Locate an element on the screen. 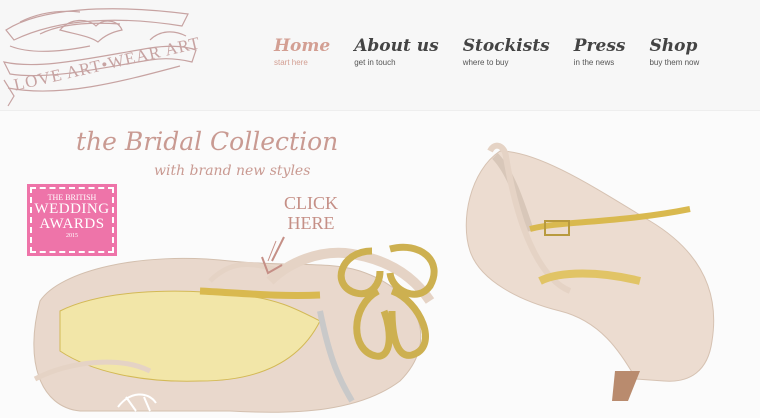 The height and width of the screenshot is (418, 760). nav-item-shop: Shop buy them now is located at coordinates (674, 51).